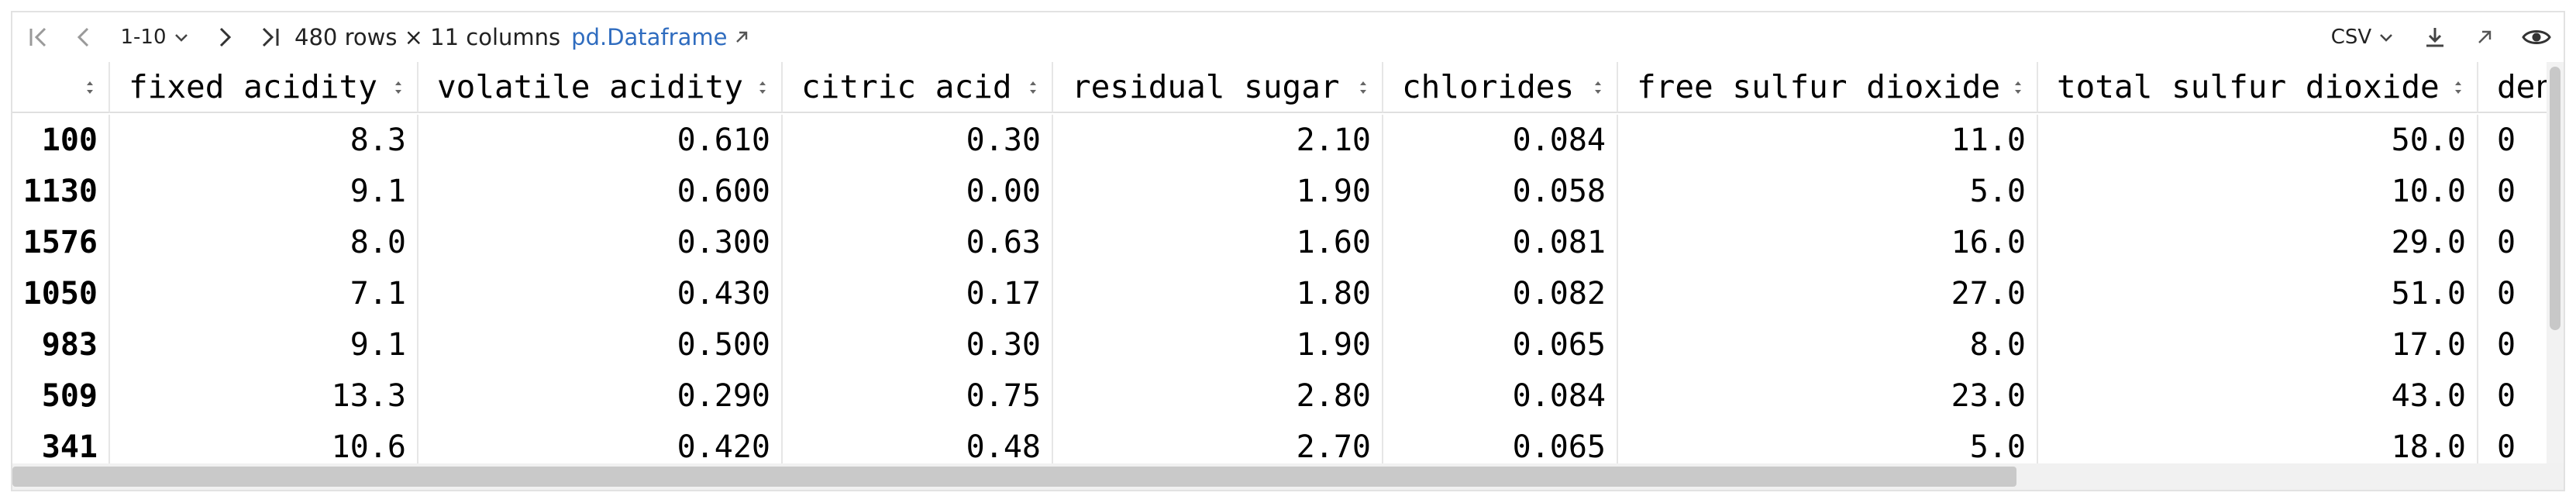 This screenshot has height=496, width=2576. Describe the element at coordinates (2258, 140) in the screenshot. I see `table-cell-total-sulfur-dioxide: 50.0` at that location.